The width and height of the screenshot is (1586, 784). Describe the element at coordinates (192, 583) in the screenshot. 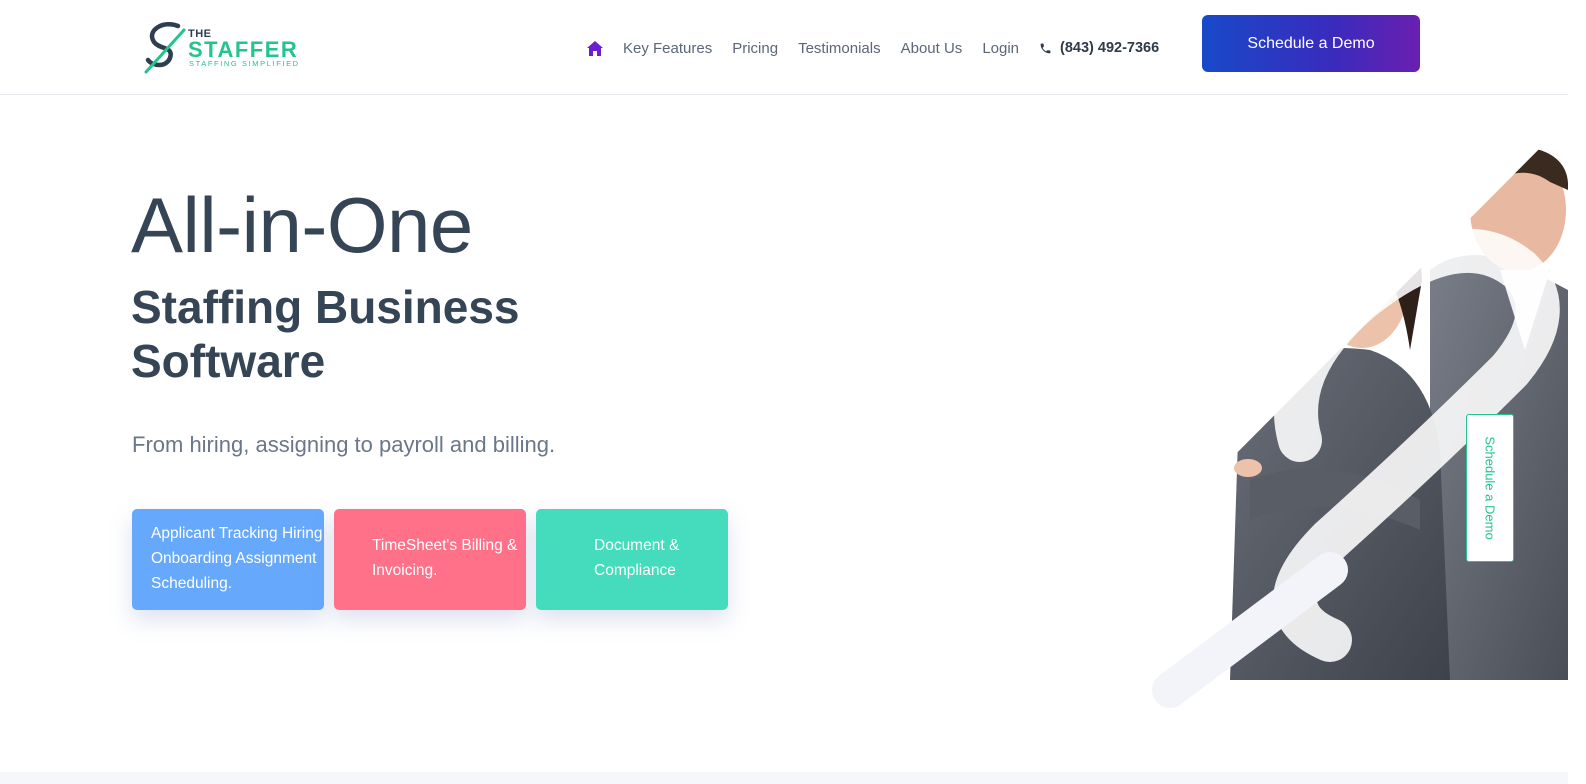

I see `card-line: Scheduling.` at that location.